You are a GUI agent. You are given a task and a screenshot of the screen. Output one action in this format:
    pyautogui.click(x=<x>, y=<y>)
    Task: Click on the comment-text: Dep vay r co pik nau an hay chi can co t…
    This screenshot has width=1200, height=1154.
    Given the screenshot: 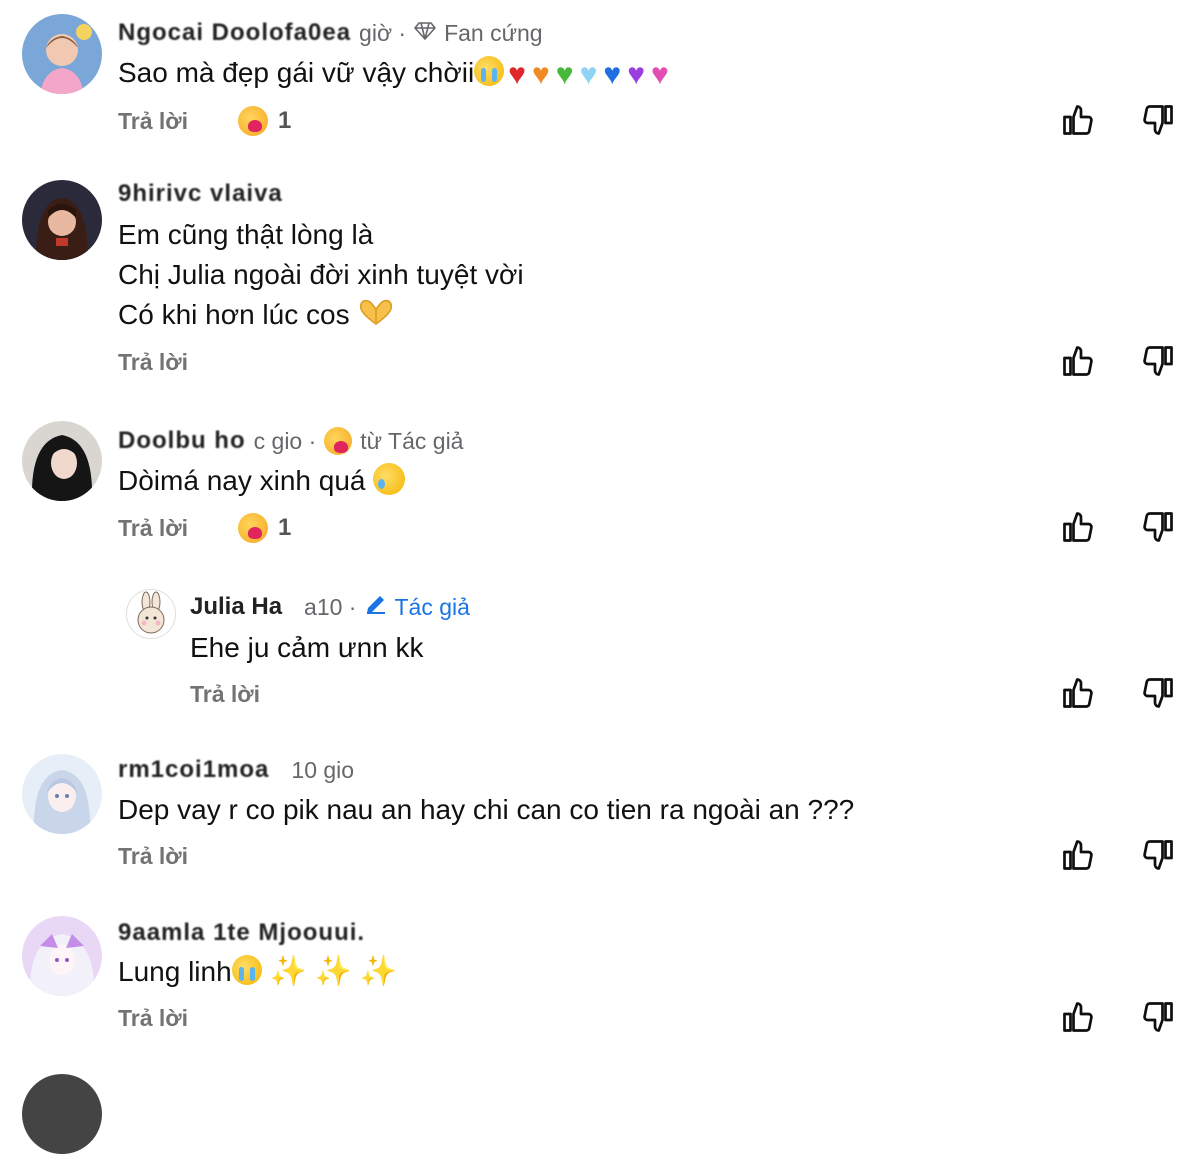 What is the action you would take?
    pyautogui.click(x=486, y=810)
    